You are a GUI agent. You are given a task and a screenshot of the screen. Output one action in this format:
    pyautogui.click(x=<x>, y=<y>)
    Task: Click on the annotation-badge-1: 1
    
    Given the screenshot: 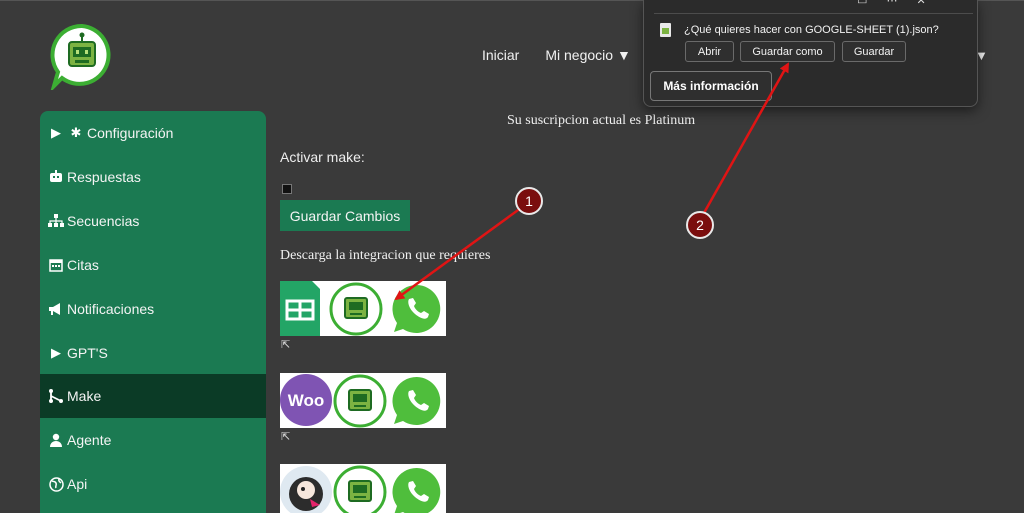 What is the action you would take?
    pyautogui.click(x=529, y=201)
    